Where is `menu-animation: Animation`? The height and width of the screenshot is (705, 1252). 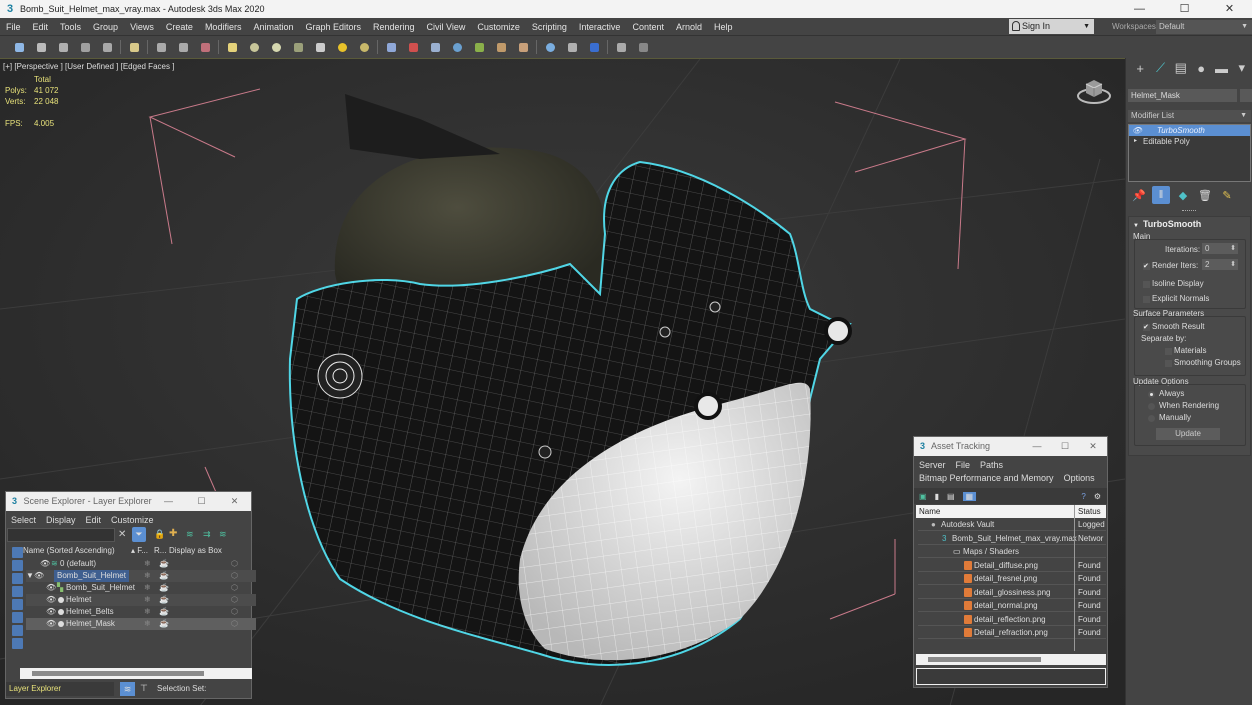 menu-animation: Animation is located at coordinates (273, 27).